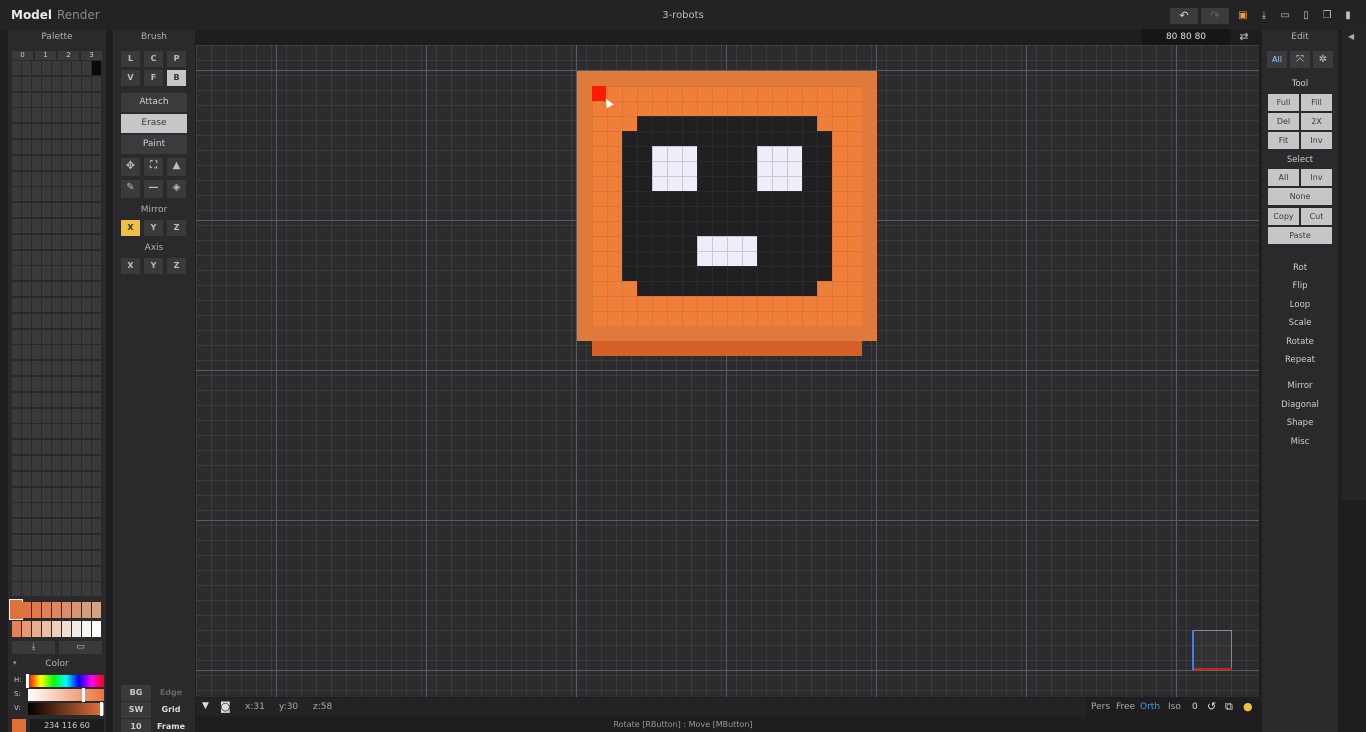  Describe the element at coordinates (1125, 707) in the screenshot. I see `view-free-button: Free` at that location.